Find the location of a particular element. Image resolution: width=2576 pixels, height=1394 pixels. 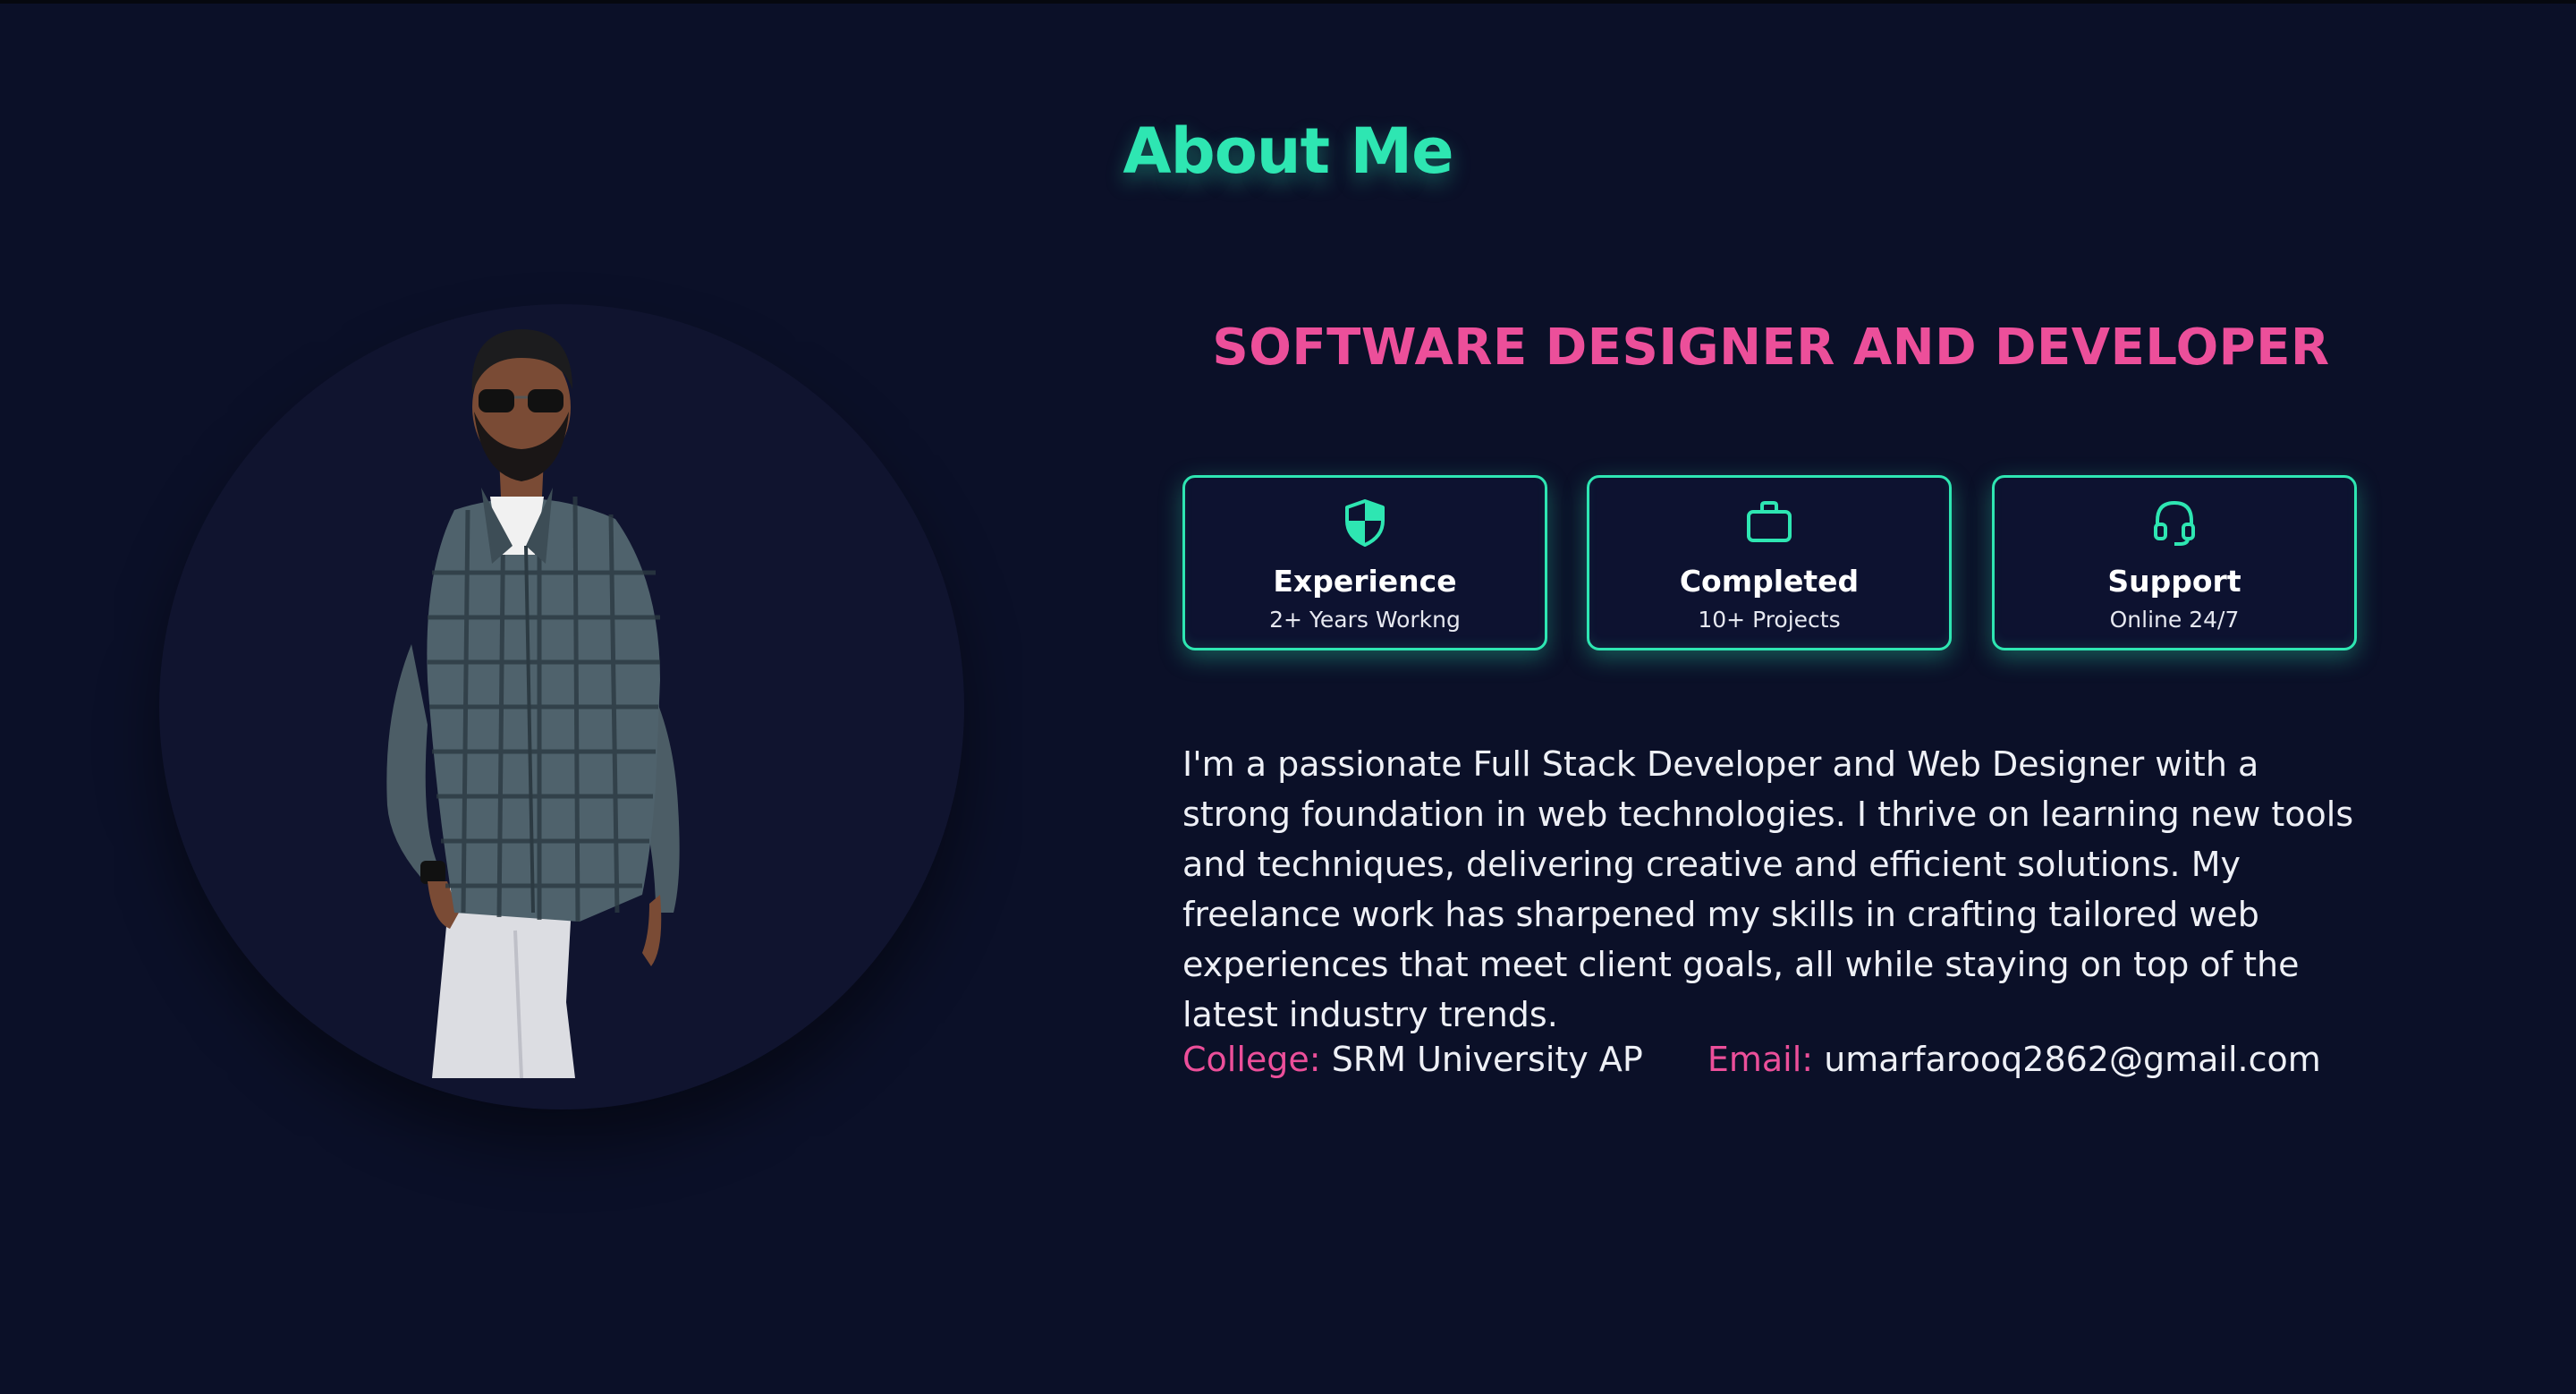

top-border is located at coordinates (1288, 2).